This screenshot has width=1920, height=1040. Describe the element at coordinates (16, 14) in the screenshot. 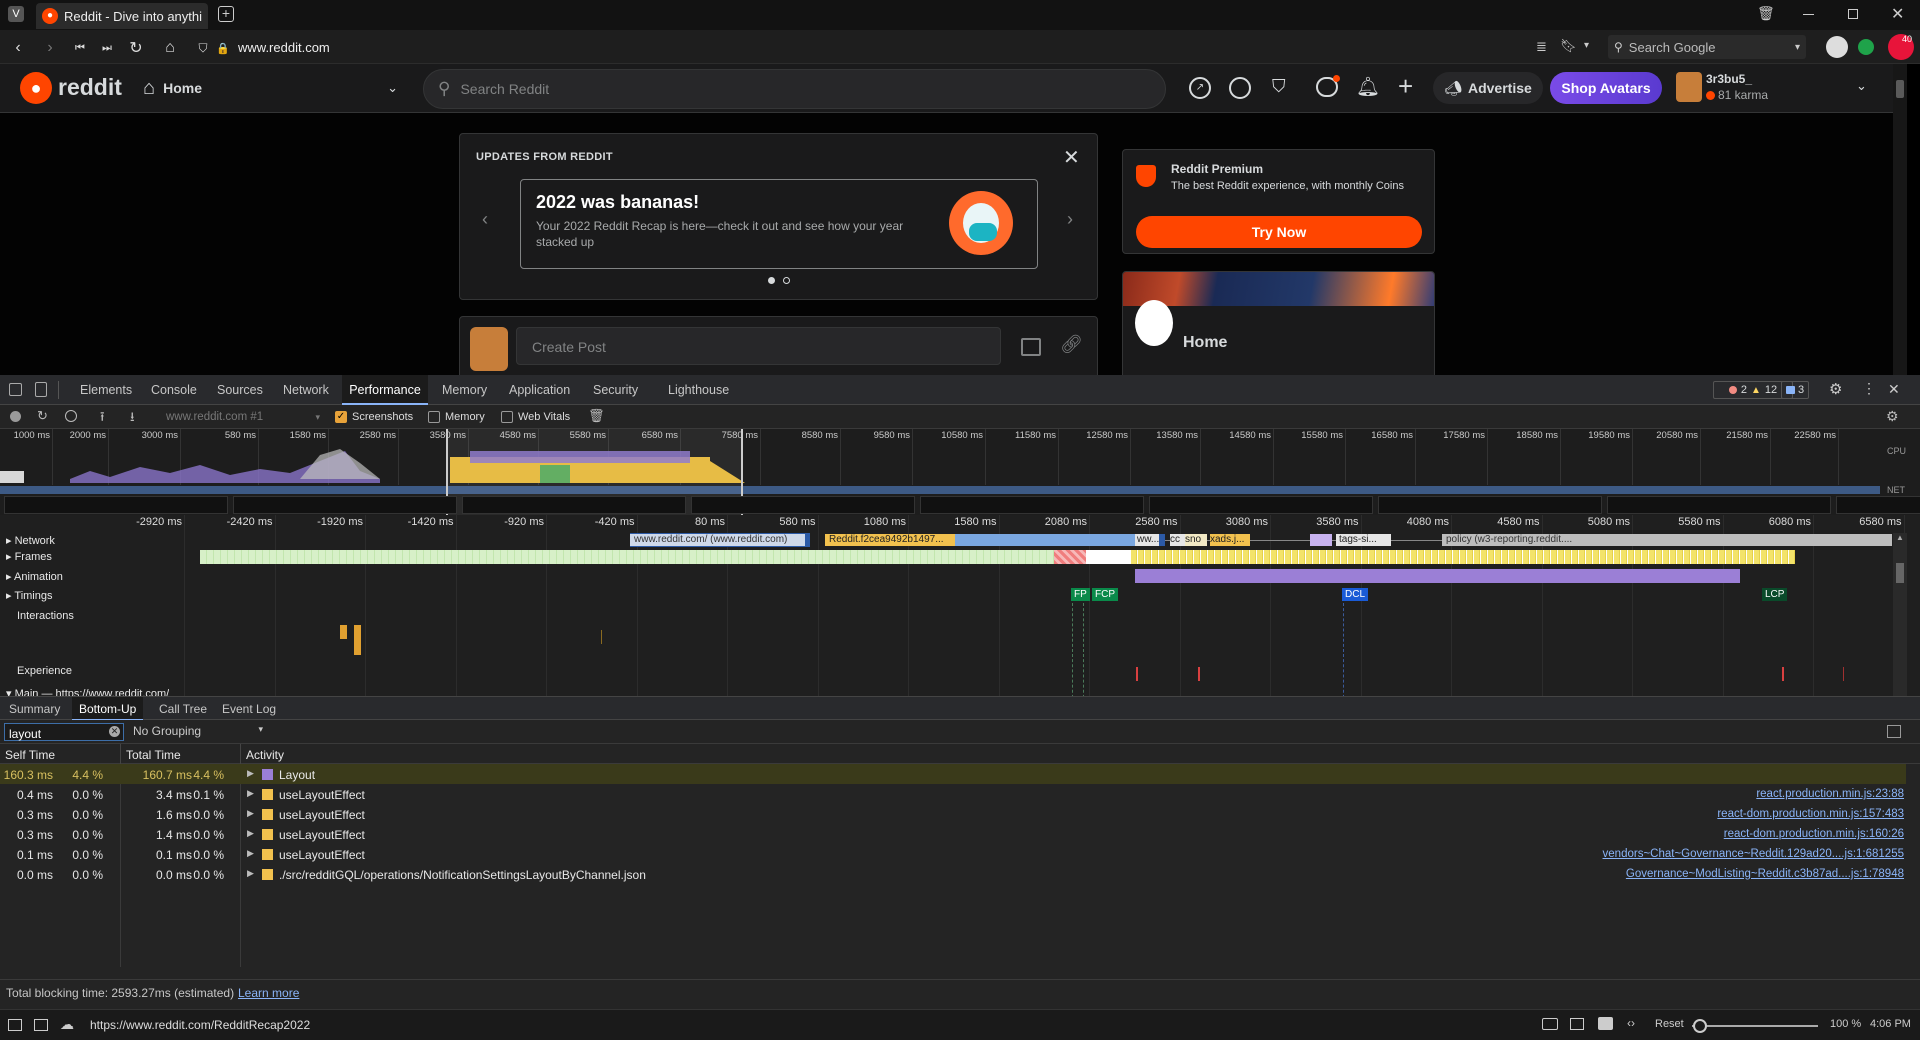

I see `vivaldi-menu-icon: V` at that location.